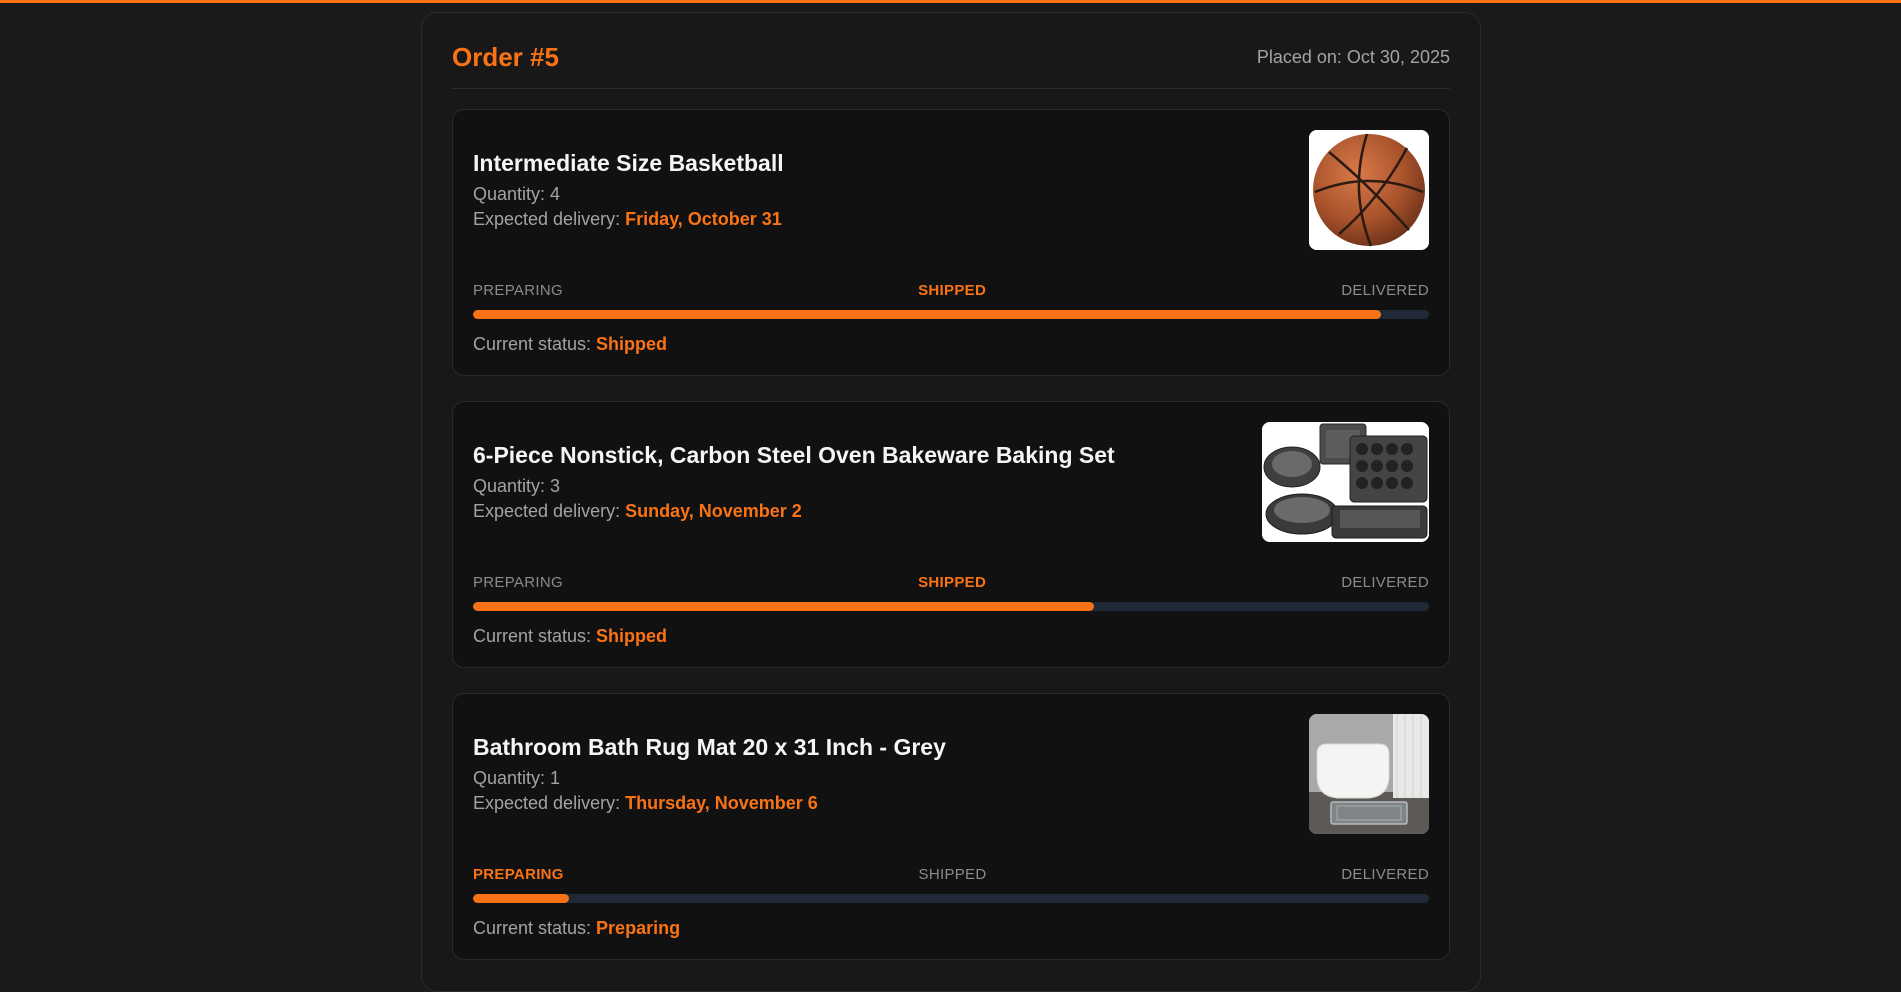  I want to click on item-delivery: Expected delivery: Thursday, November 6, so click(951, 803).